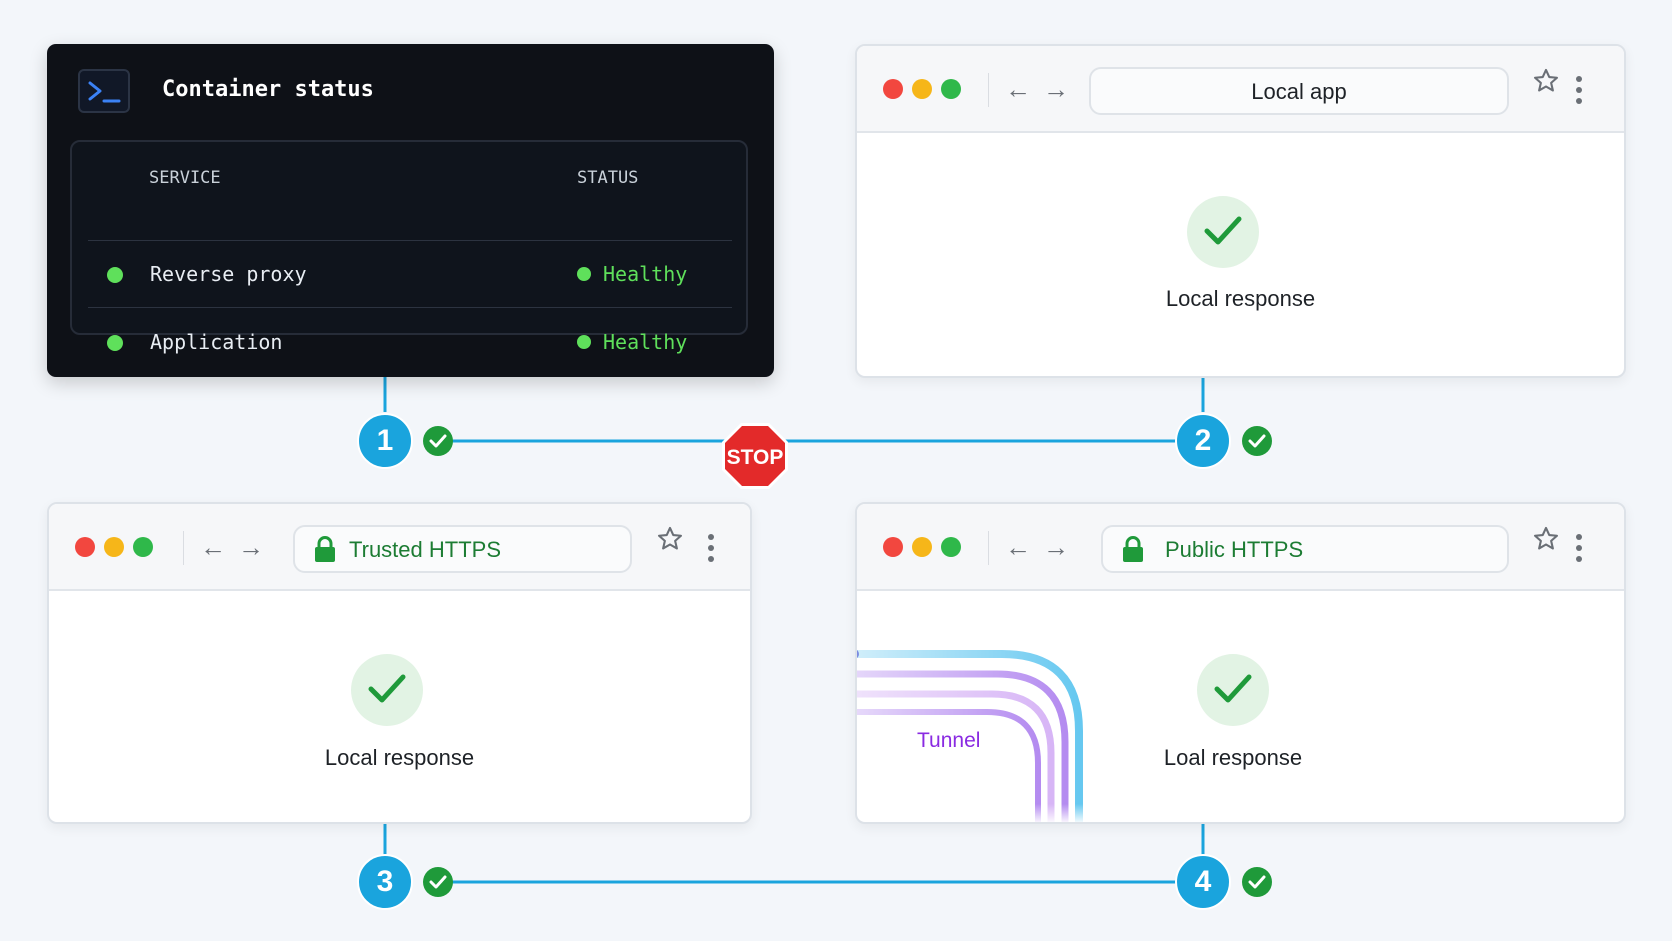 The width and height of the screenshot is (1672, 941). Describe the element at coordinates (385, 441) in the screenshot. I see `step-badge-1: 1` at that location.